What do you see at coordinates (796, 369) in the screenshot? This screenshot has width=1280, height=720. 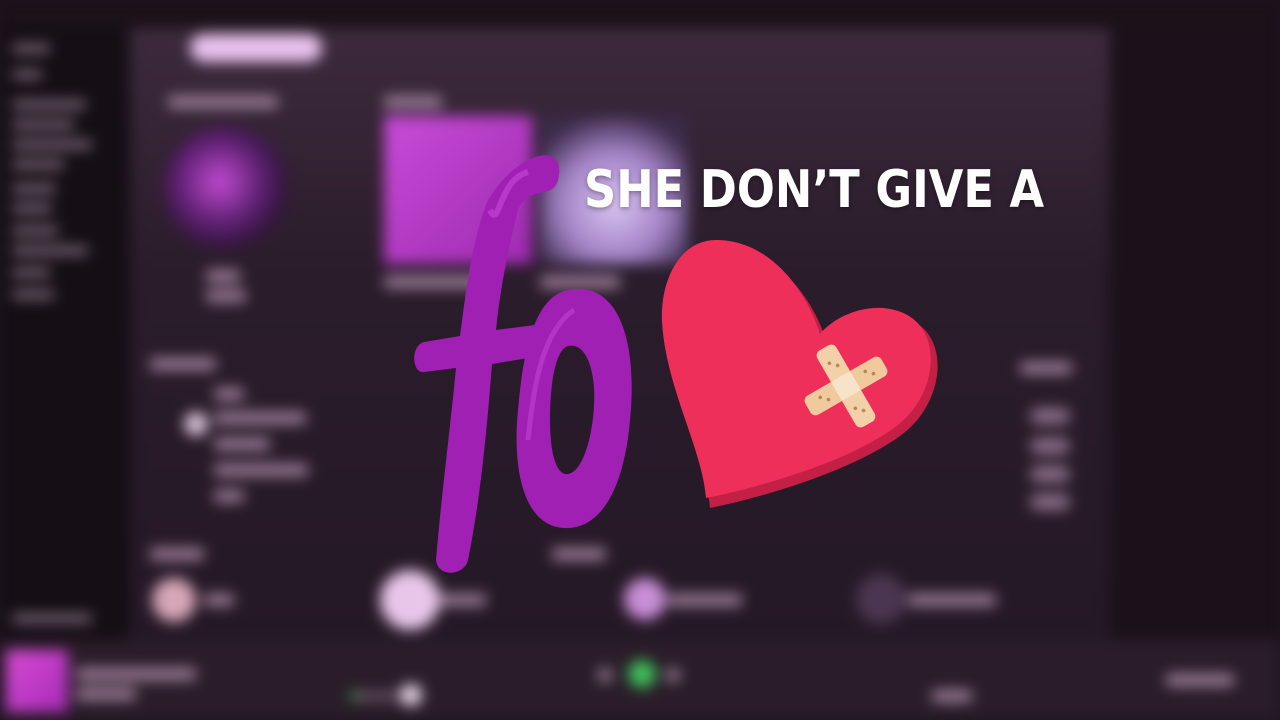 I see `heart-body` at bounding box center [796, 369].